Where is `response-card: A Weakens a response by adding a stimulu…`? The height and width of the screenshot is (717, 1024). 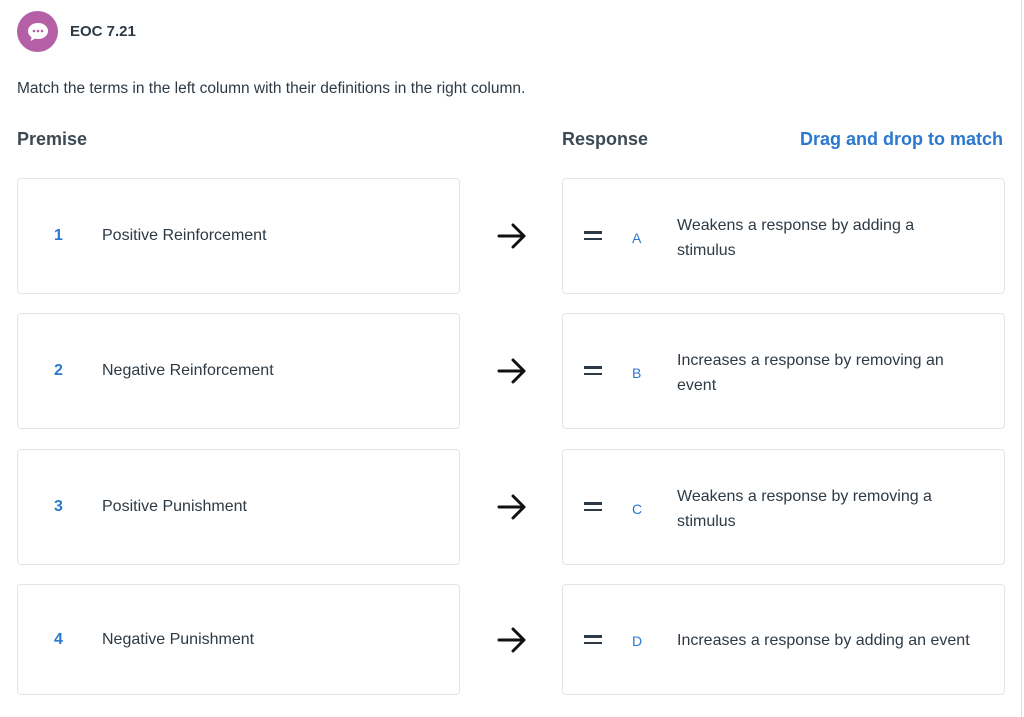 response-card: A Weakens a response by adding a stimulu… is located at coordinates (783, 236).